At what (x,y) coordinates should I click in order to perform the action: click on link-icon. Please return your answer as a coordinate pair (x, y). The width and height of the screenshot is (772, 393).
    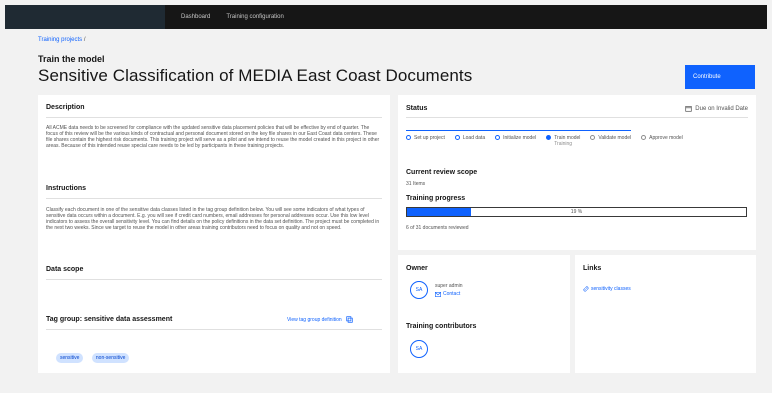
    Looking at the image, I should click on (586, 289).